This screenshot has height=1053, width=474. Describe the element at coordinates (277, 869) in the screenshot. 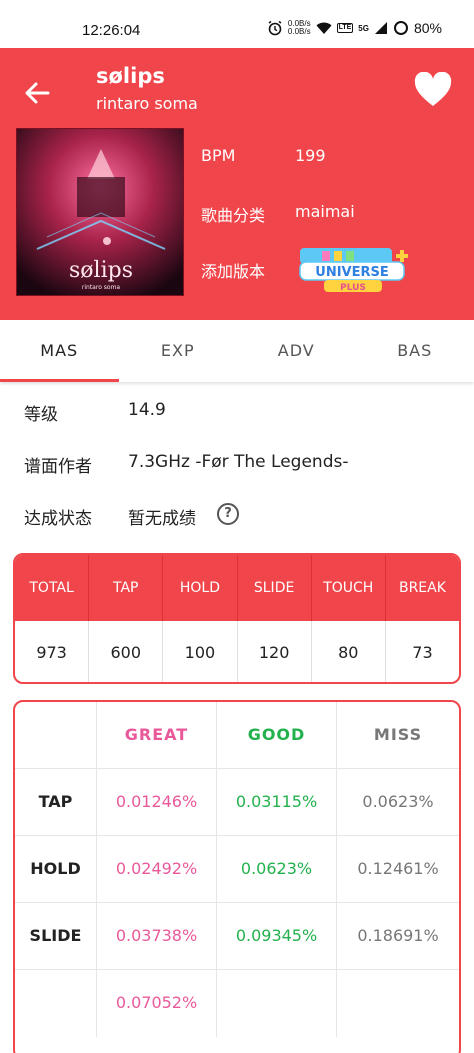

I see `hold-good: 0.0623%` at that location.